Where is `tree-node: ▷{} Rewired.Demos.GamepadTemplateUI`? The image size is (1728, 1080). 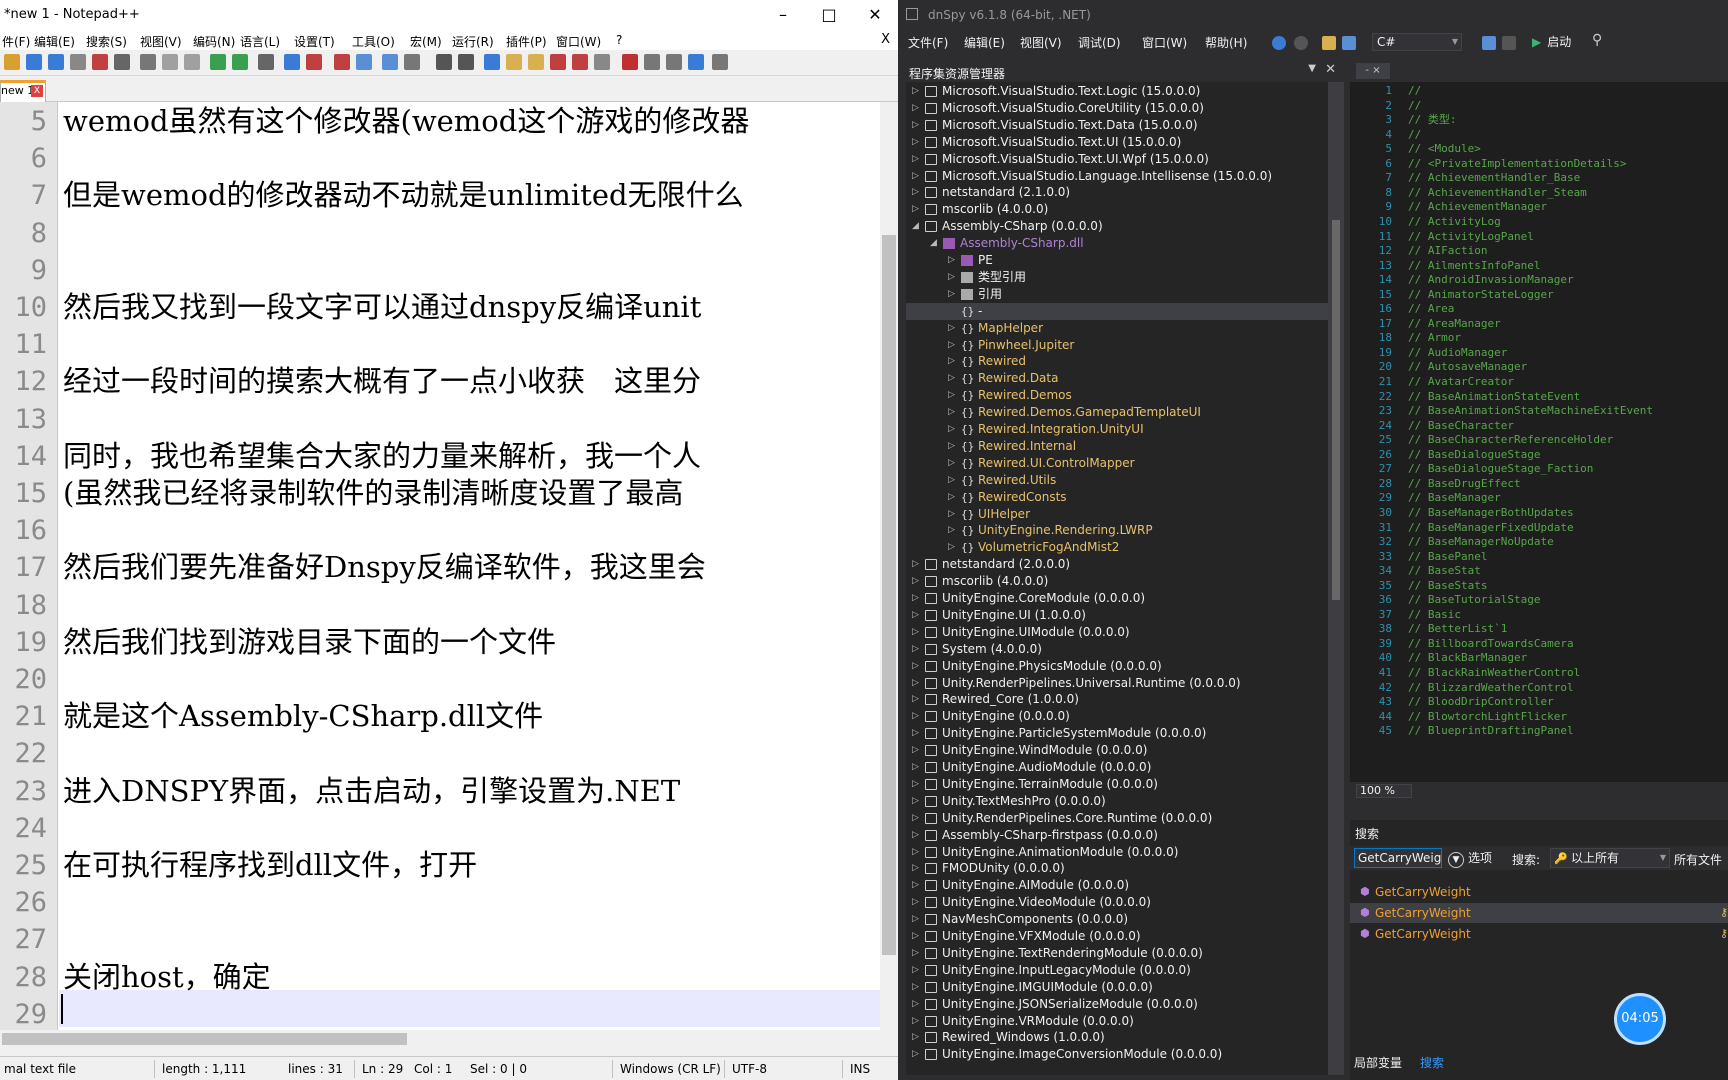 tree-node: ▷{} Rewired.Demos.GamepadTemplateUI is located at coordinates (1117, 412).